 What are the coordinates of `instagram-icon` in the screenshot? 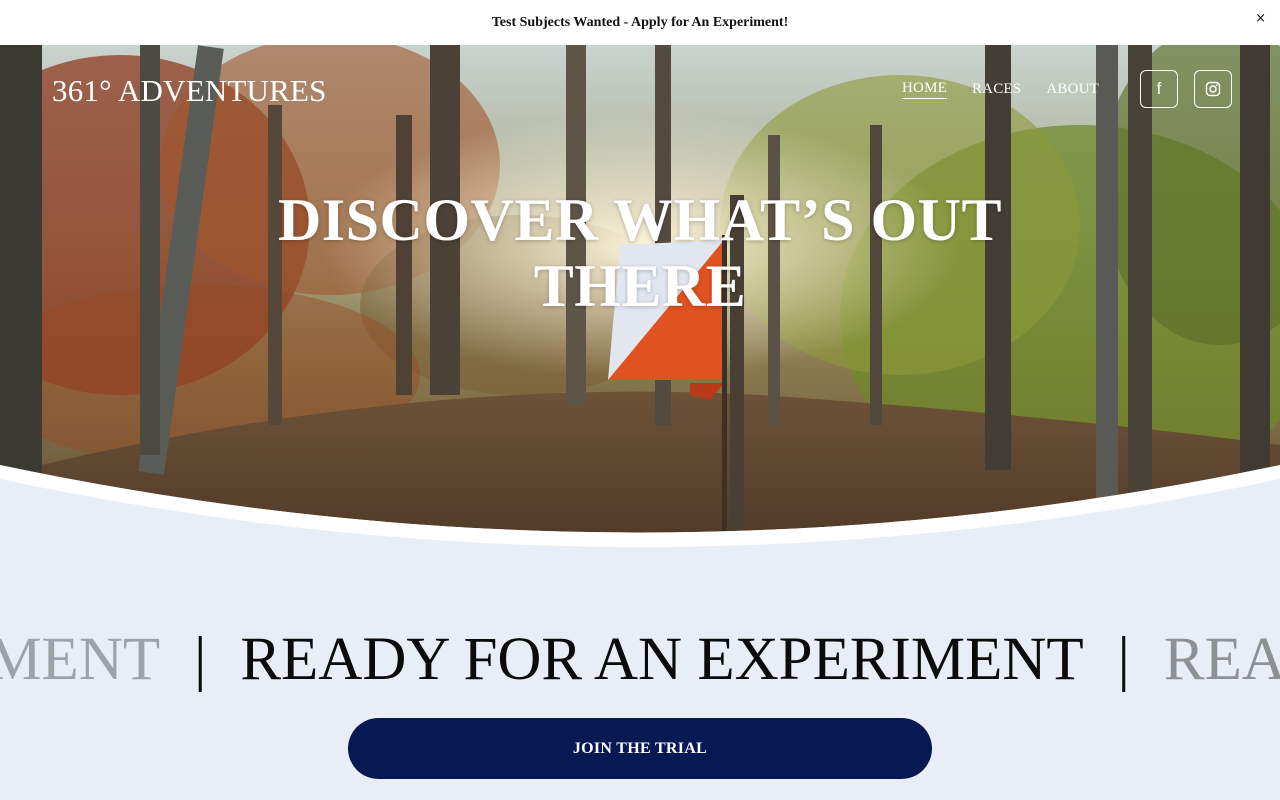 It's located at (1213, 89).